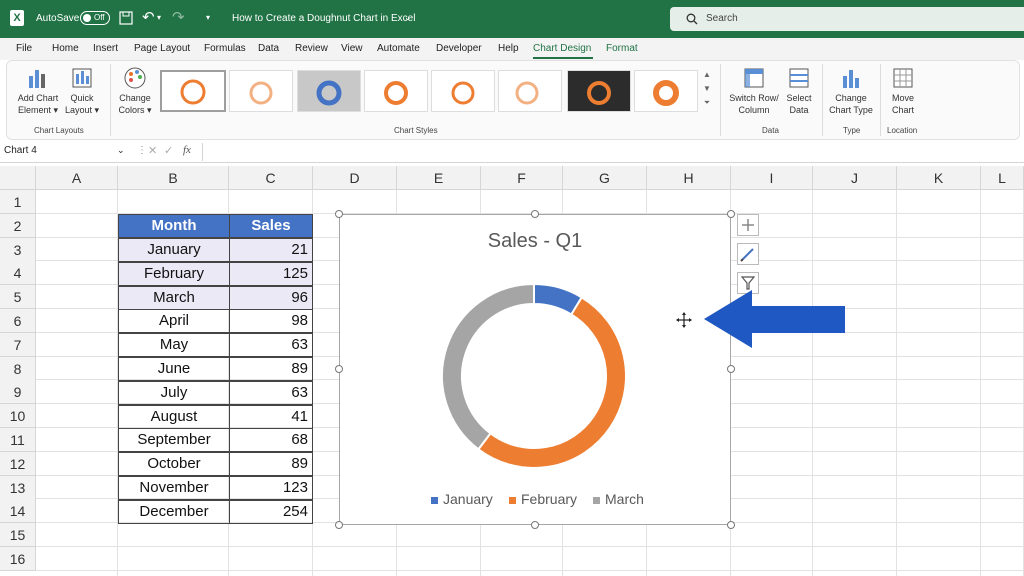 The image size is (1024, 576). I want to click on doughnut-slice-february, so click(552, 382).